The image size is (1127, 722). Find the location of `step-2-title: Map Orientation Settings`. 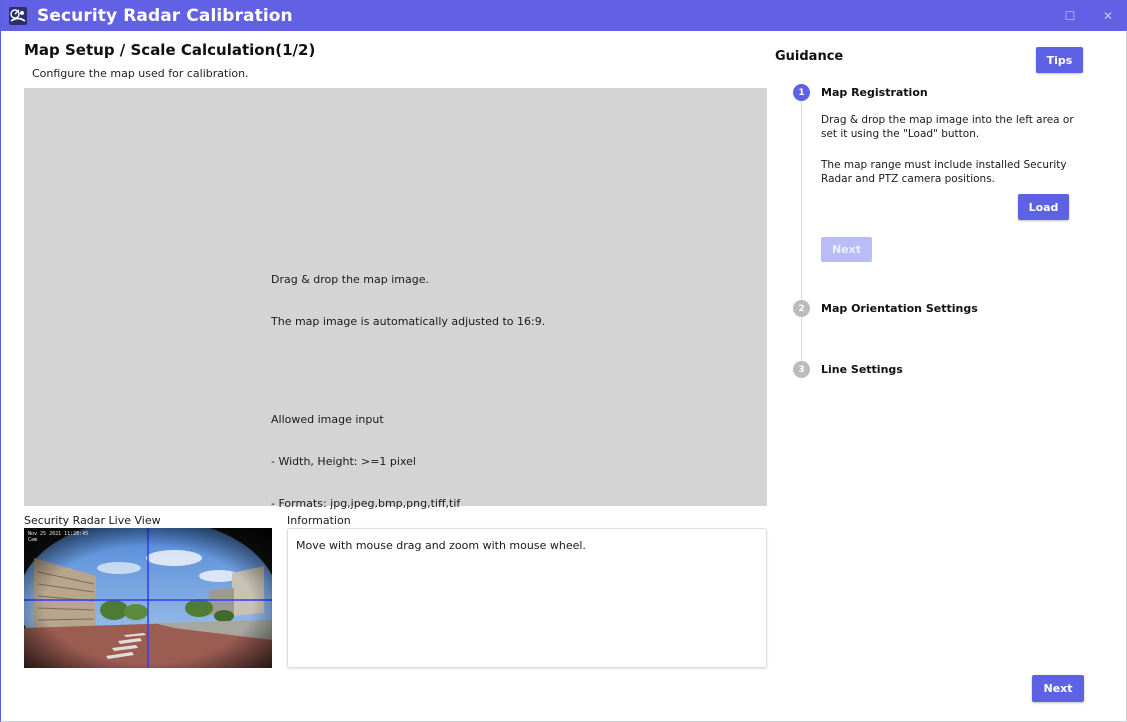

step-2-title: Map Orientation Settings is located at coordinates (899, 308).